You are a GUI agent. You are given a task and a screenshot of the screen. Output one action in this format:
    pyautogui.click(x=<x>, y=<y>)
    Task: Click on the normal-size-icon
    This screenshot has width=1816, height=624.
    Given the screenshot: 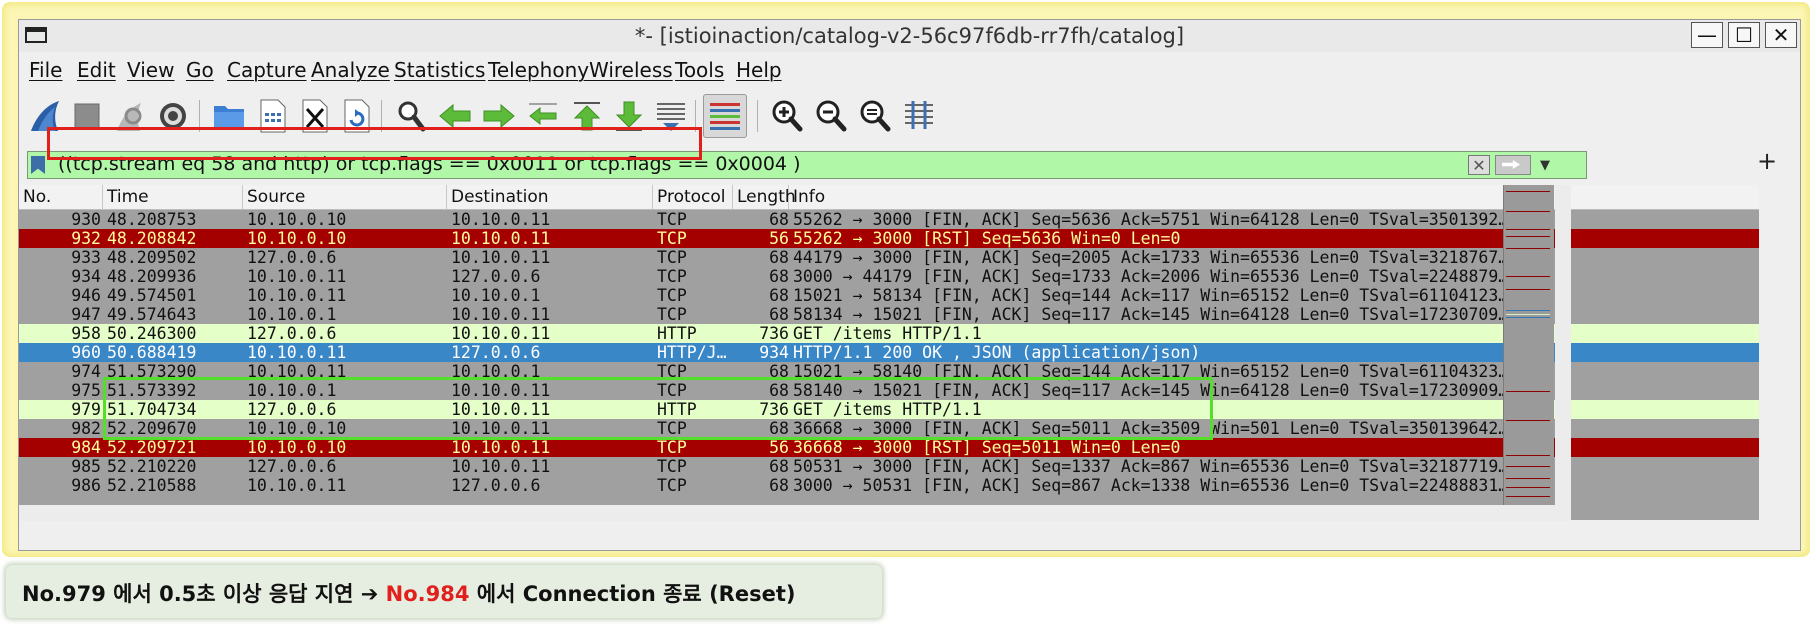 What is the action you would take?
    pyautogui.click(x=875, y=116)
    